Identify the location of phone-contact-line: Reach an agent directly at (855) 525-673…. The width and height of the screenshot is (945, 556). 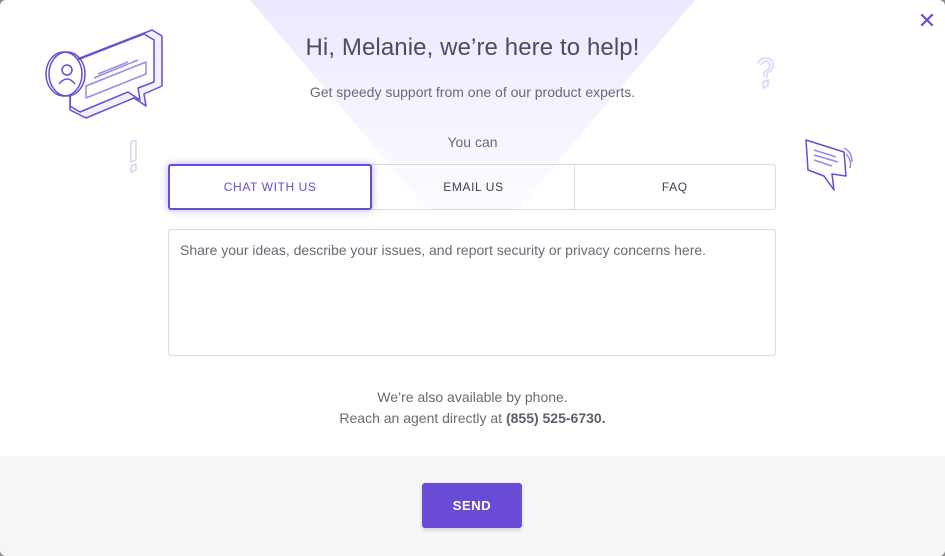
(472, 418).